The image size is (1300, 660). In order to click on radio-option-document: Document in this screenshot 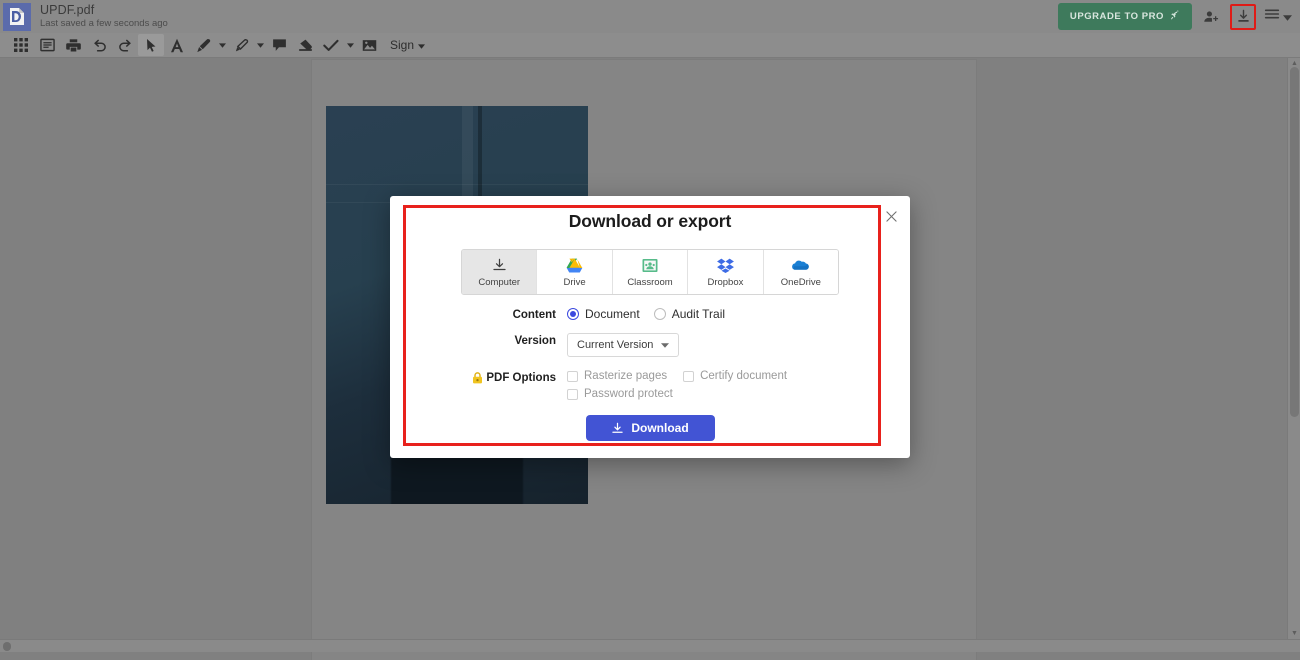, I will do `click(603, 314)`.